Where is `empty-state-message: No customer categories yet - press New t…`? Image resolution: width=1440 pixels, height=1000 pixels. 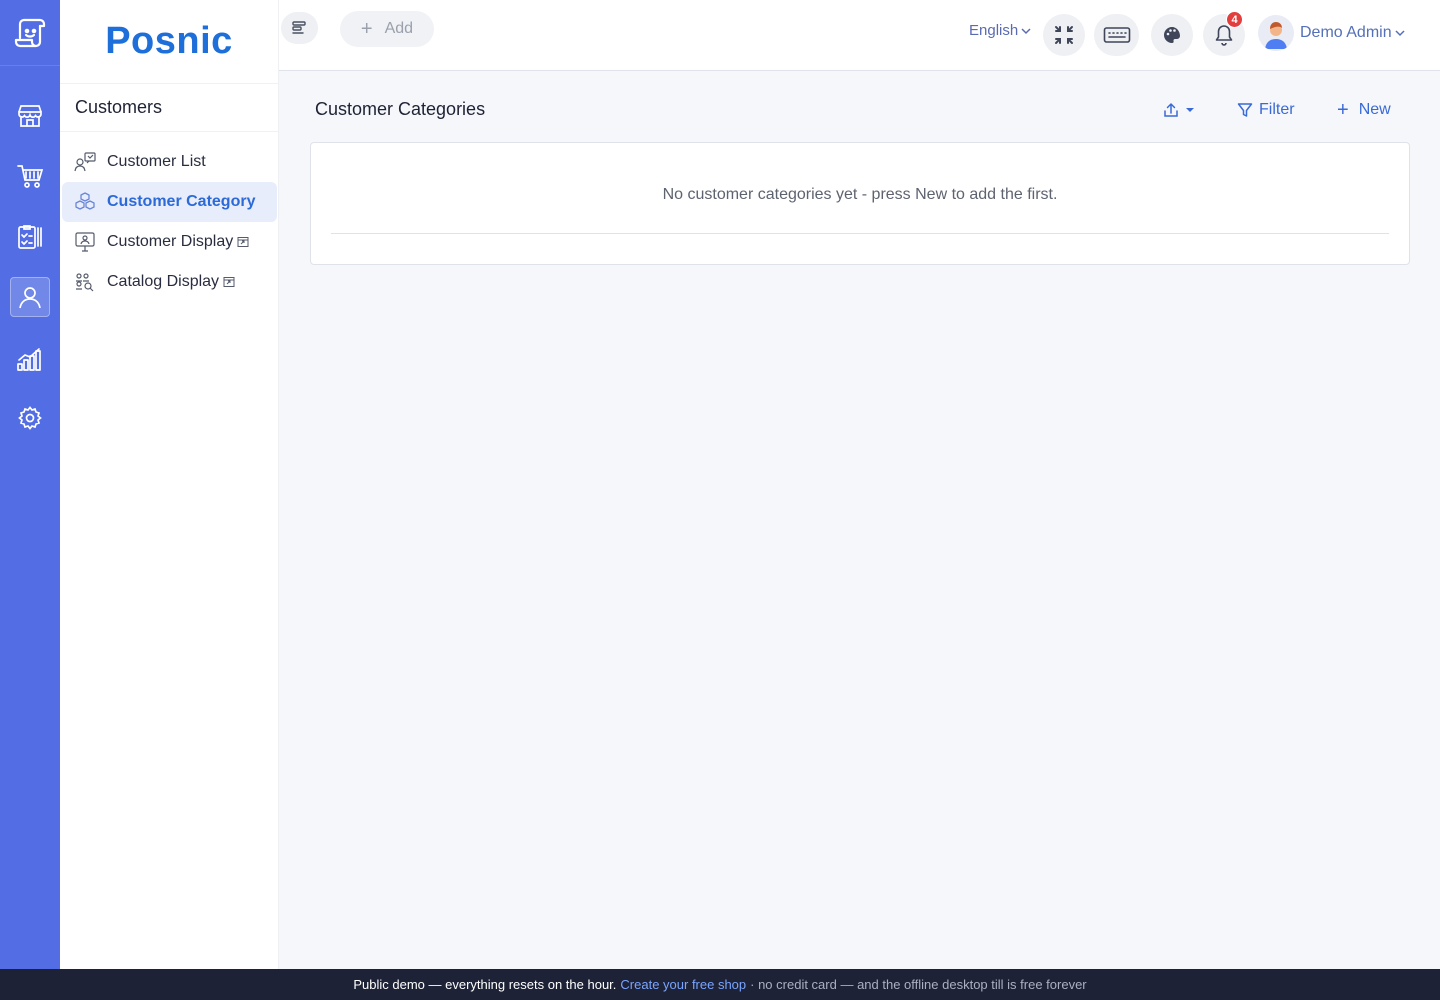
empty-state-message: No customer categories yet - press New t… is located at coordinates (860, 194).